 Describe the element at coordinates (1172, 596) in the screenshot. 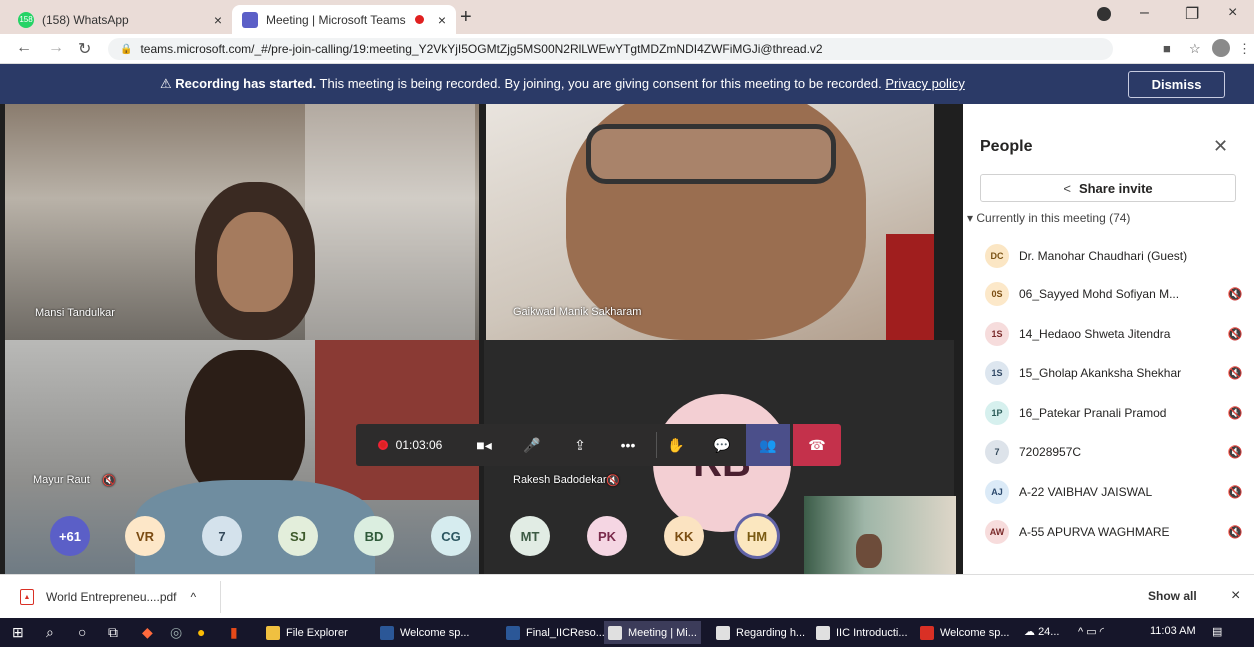

I see `show-all-button: Show all` at that location.